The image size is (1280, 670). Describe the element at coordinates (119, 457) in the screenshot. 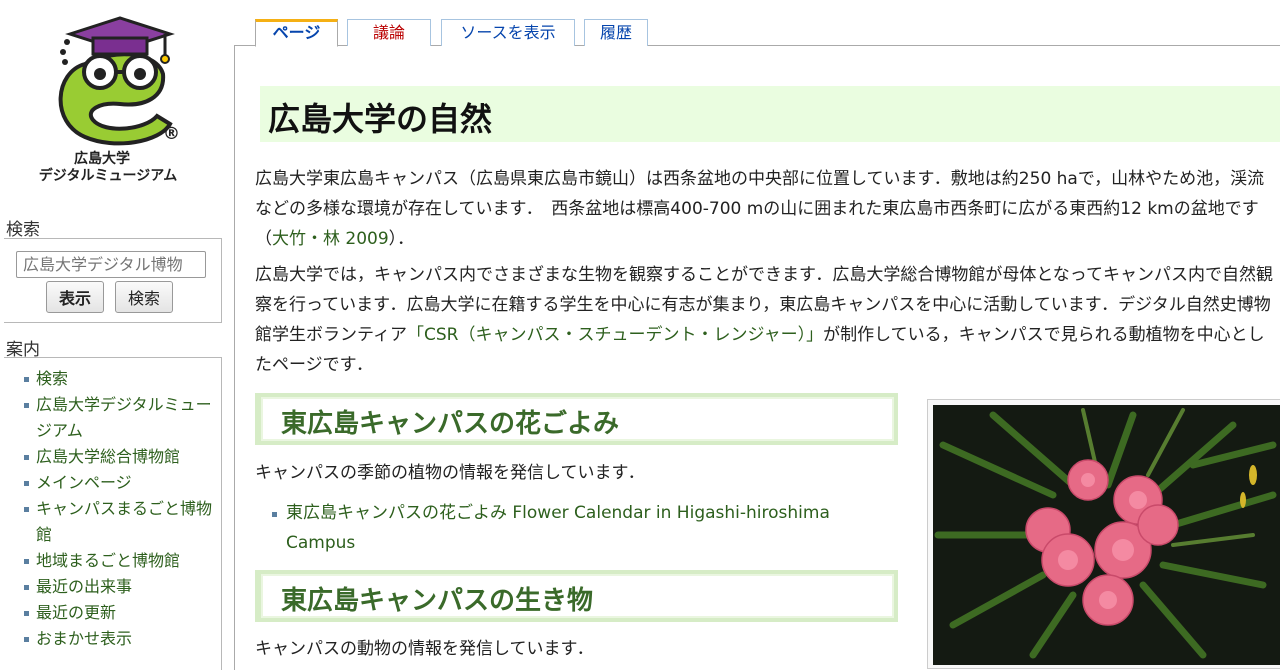

I see `nav-item-general-museum: 広島大学総合博物館` at that location.